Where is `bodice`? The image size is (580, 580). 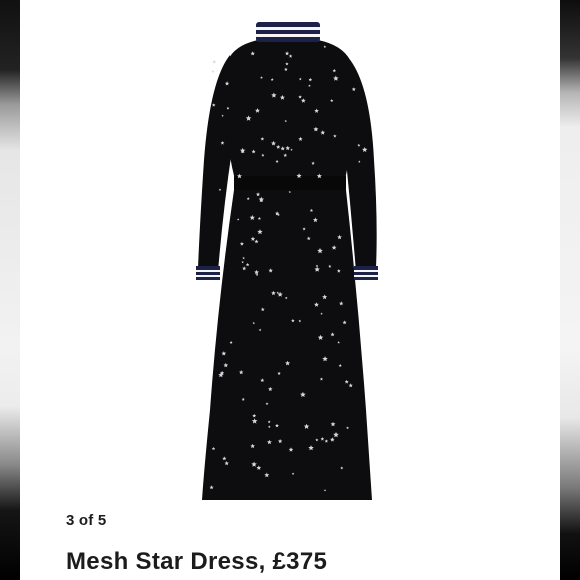
bodice is located at coordinates (289, 110).